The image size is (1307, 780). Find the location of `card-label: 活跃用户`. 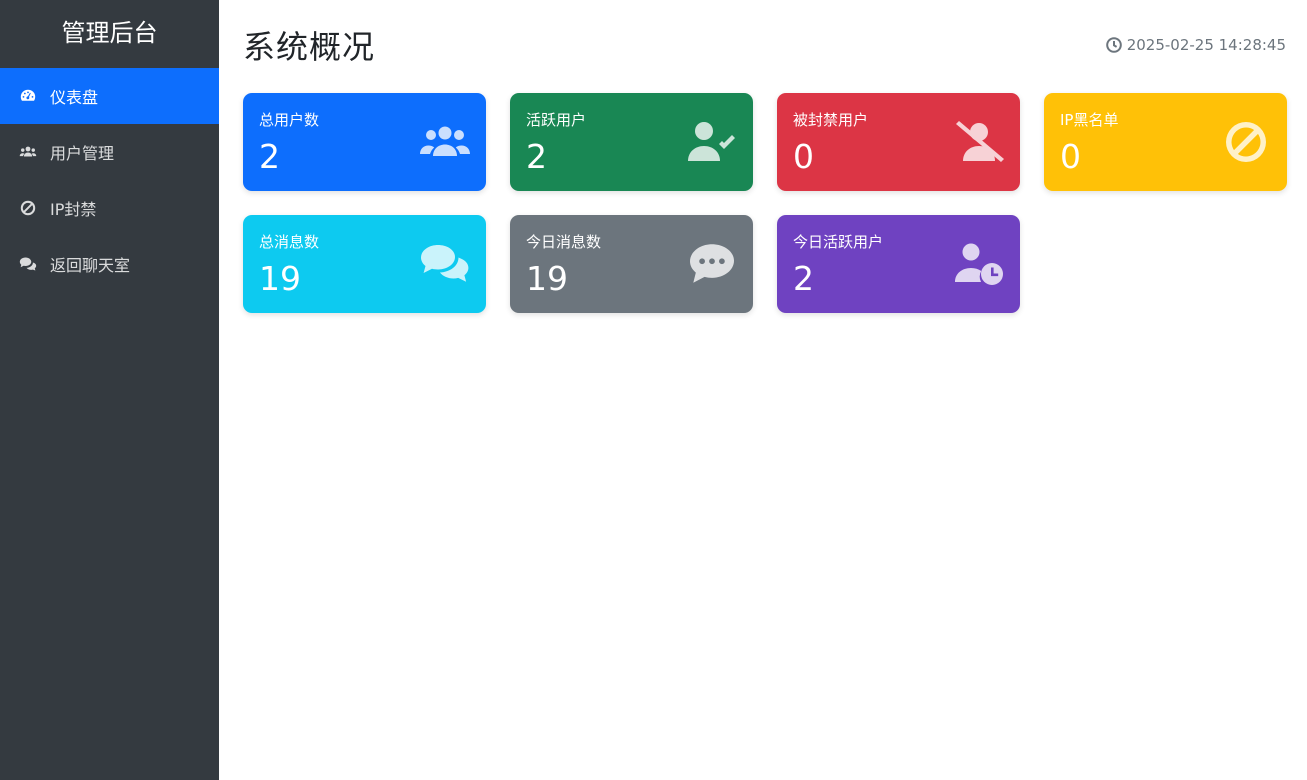

card-label: 活跃用户 is located at coordinates (556, 120).